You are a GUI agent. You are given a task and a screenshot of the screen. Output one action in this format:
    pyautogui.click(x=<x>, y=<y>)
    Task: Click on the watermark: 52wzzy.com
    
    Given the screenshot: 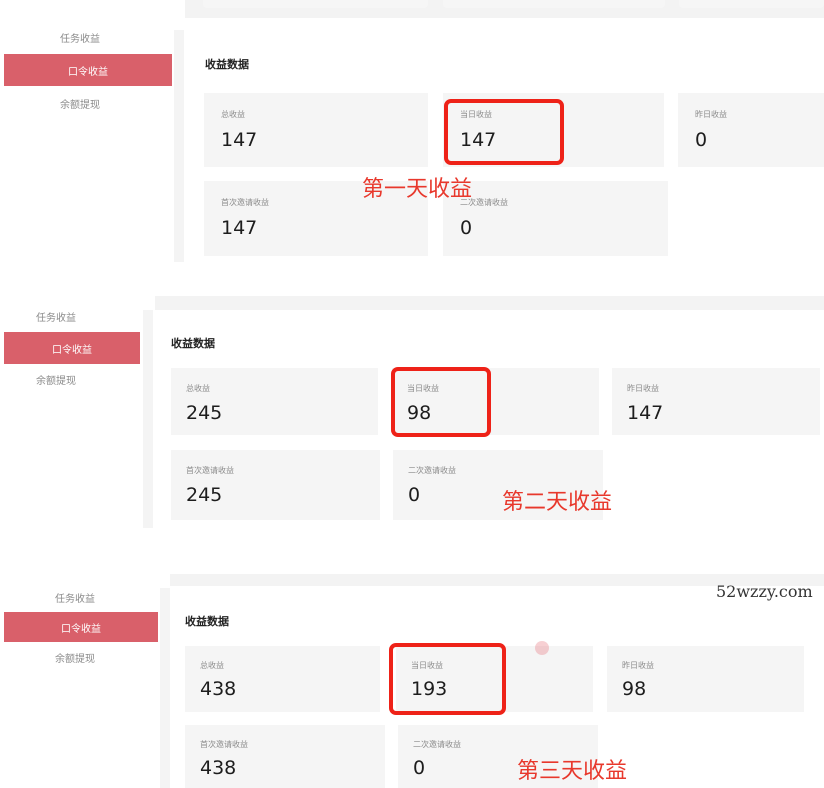 What is the action you would take?
    pyautogui.click(x=764, y=591)
    